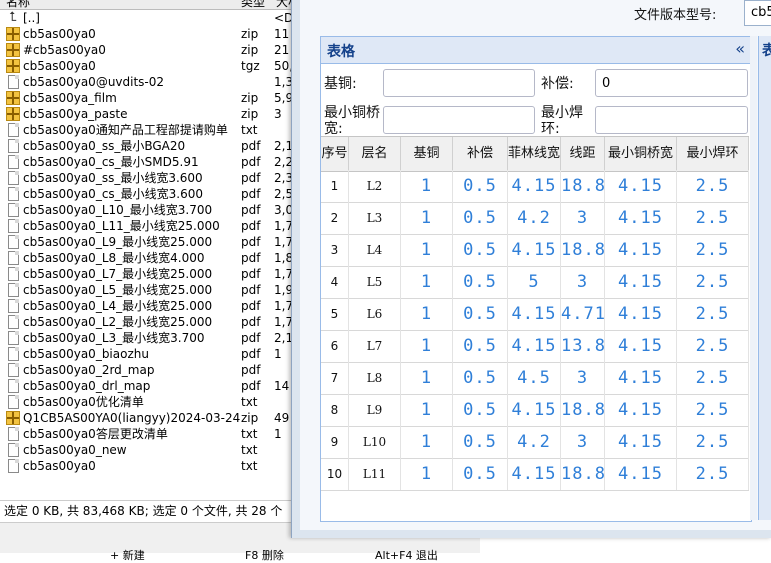 This screenshot has width=771, height=563. What do you see at coordinates (335, 474) in the screenshot?
I see `table-cell: 10` at bounding box center [335, 474].